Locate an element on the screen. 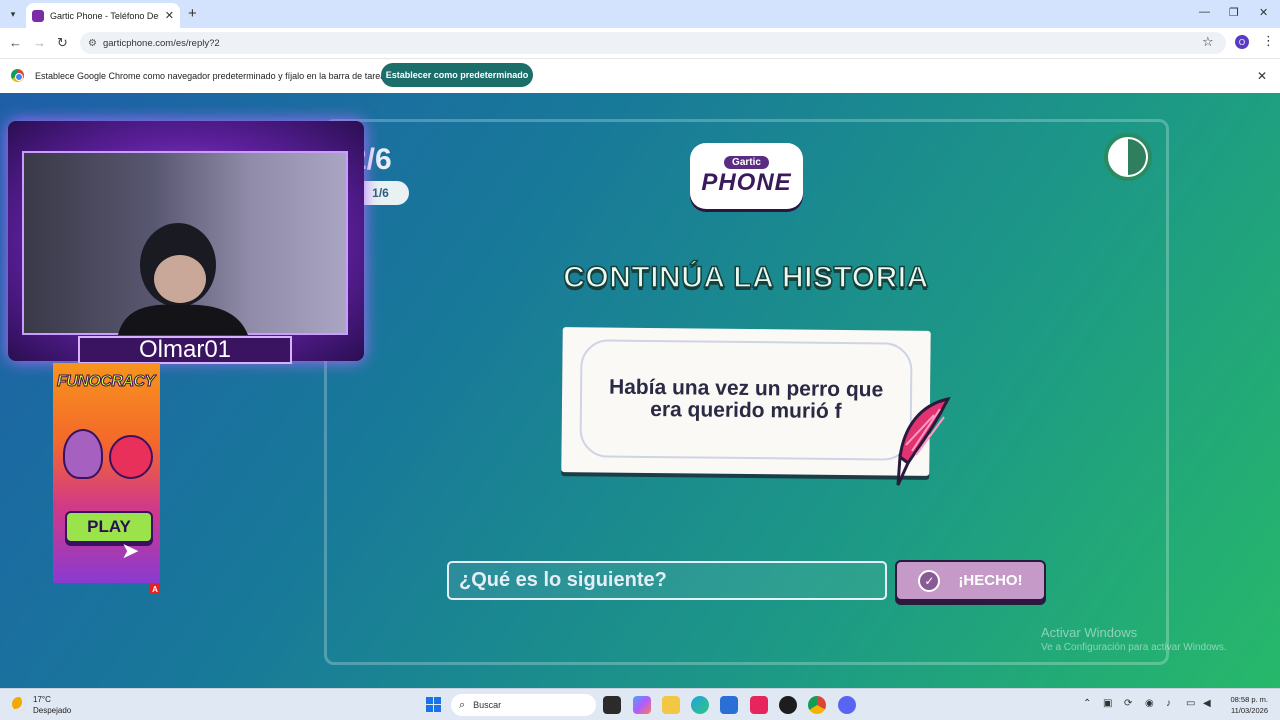  menu-kebab-icon: ⋮ is located at coordinates (1268, 41).